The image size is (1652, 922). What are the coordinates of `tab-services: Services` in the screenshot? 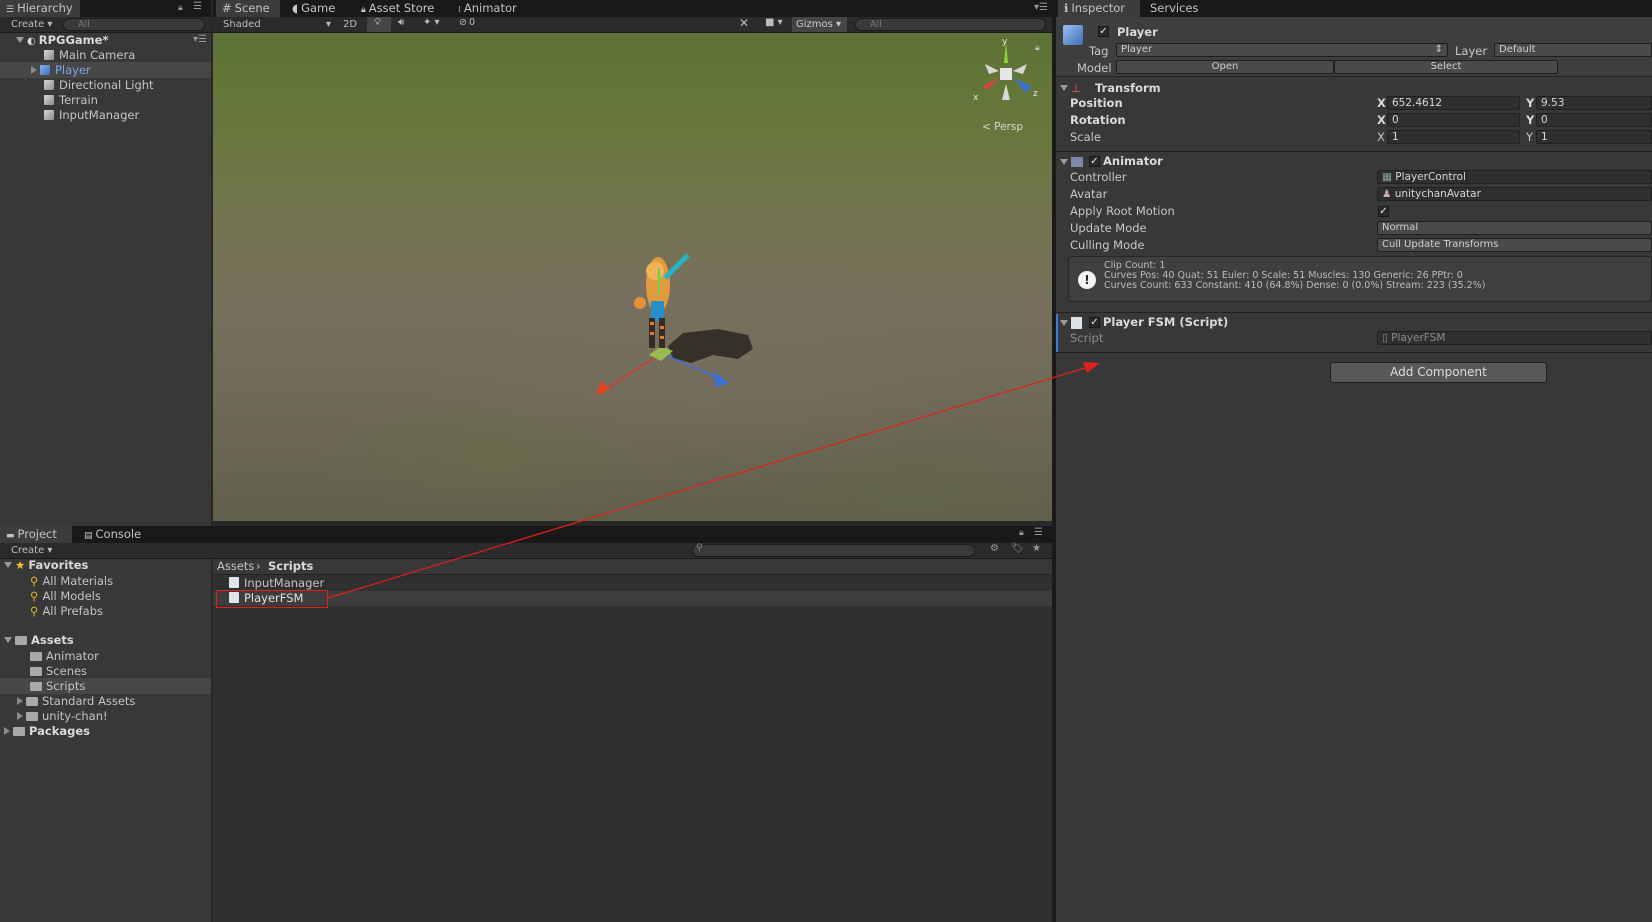 It's located at (1171, 8).